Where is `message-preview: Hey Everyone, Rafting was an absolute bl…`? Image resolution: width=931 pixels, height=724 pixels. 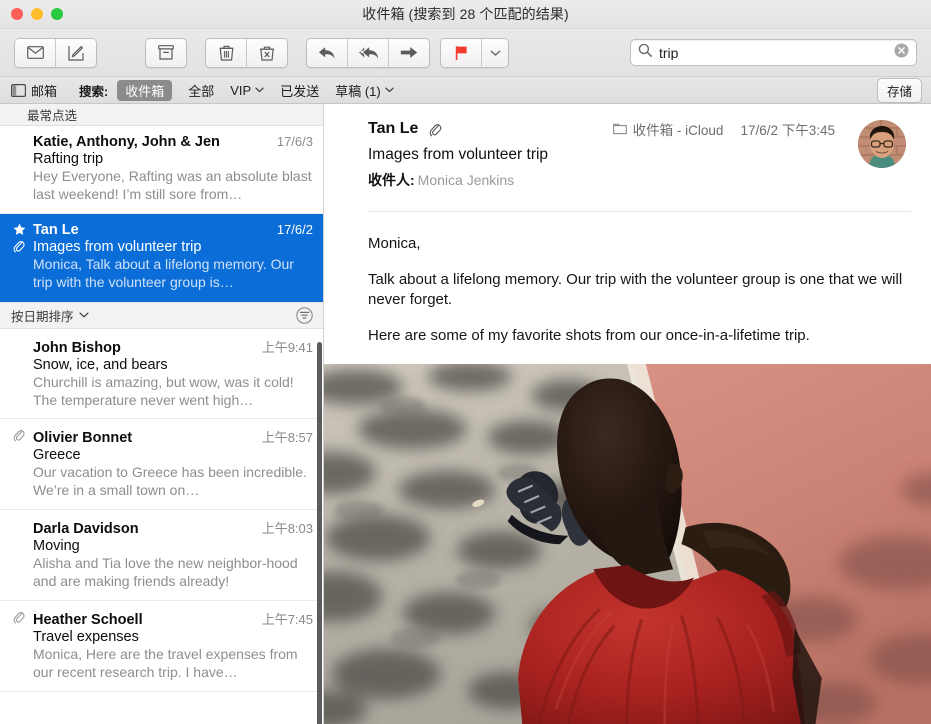 message-preview: Hey Everyone, Rafting was an absolute bl… is located at coordinates (172, 185).